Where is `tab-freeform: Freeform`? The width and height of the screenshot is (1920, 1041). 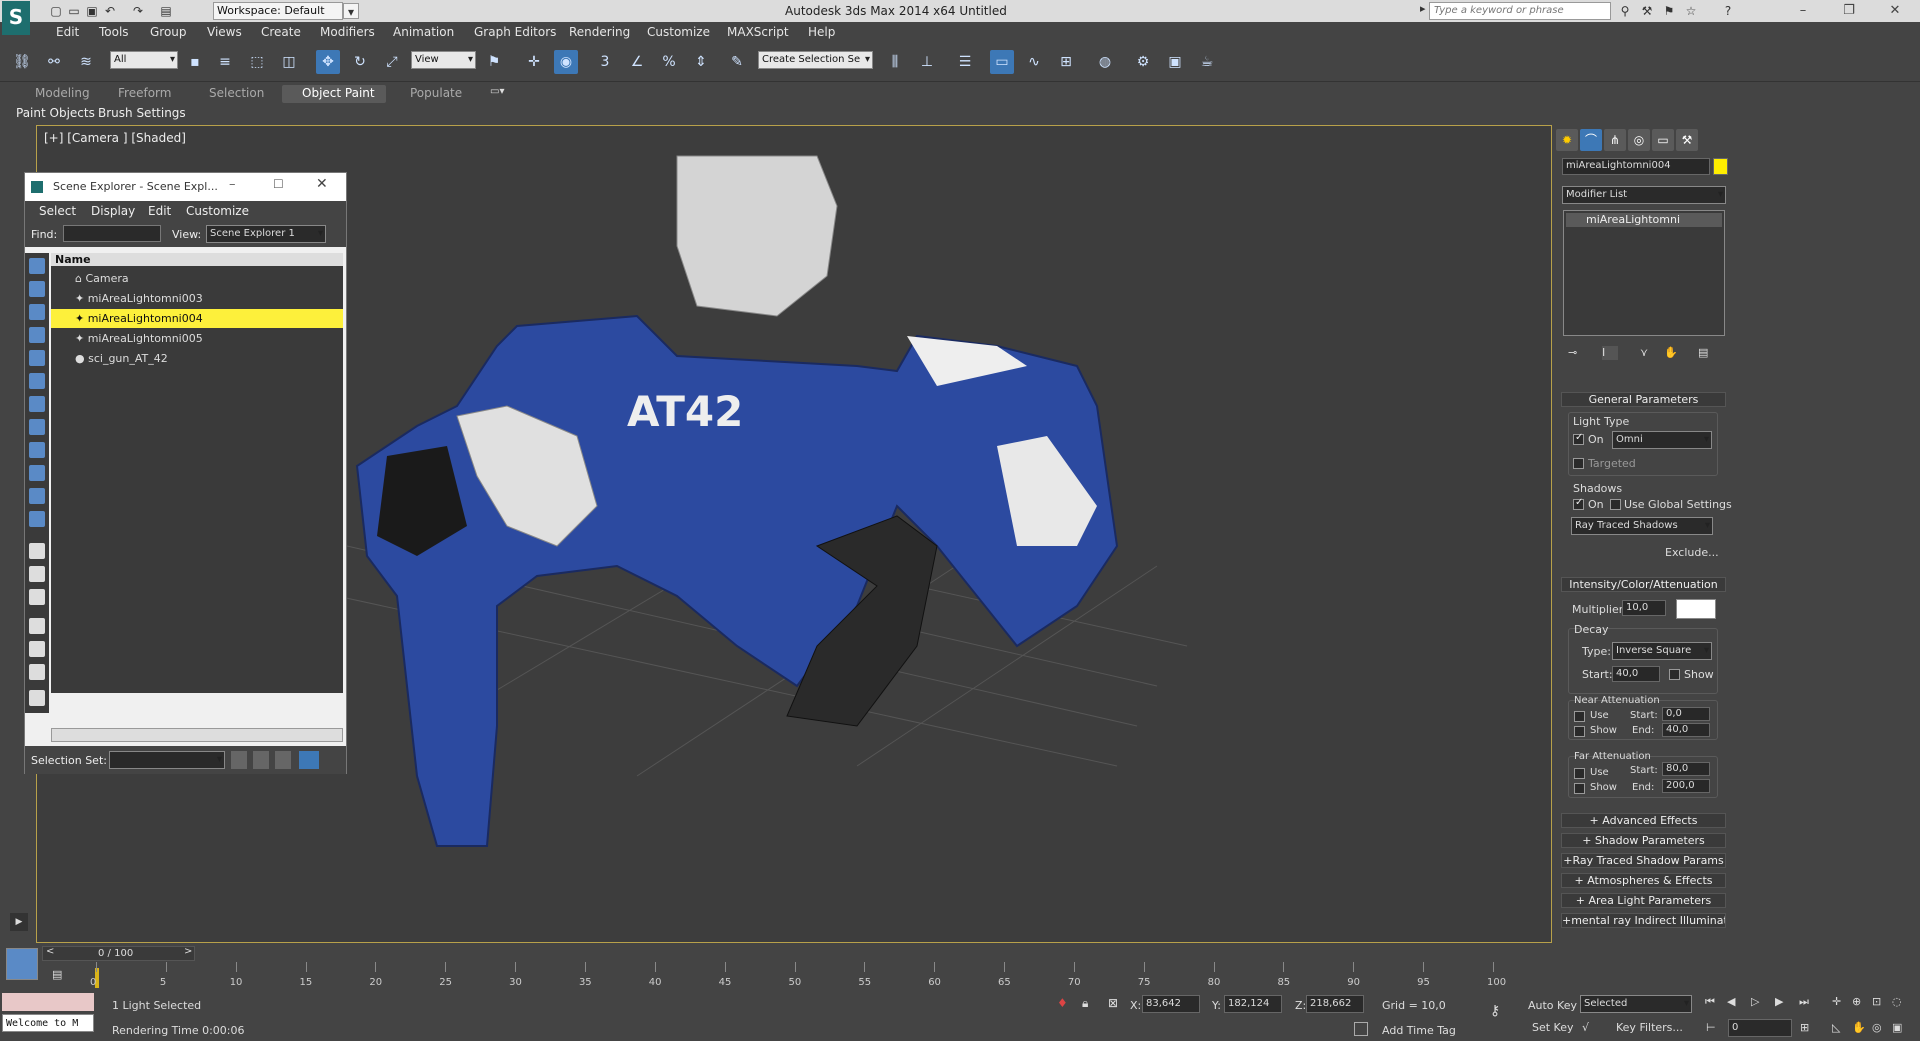
tab-freeform: Freeform is located at coordinates (144, 93).